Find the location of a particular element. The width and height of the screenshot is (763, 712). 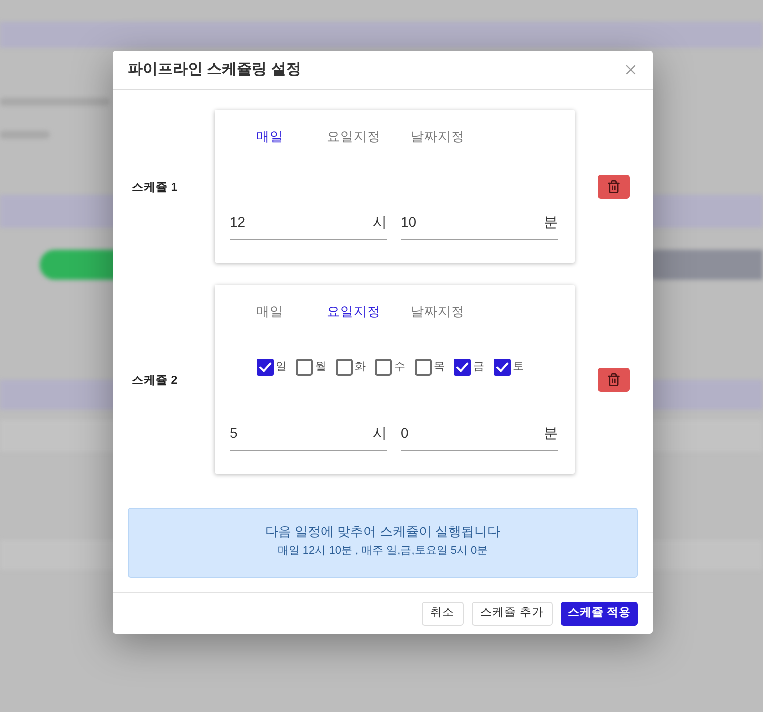

weekday-label: 금 is located at coordinates (478, 367).